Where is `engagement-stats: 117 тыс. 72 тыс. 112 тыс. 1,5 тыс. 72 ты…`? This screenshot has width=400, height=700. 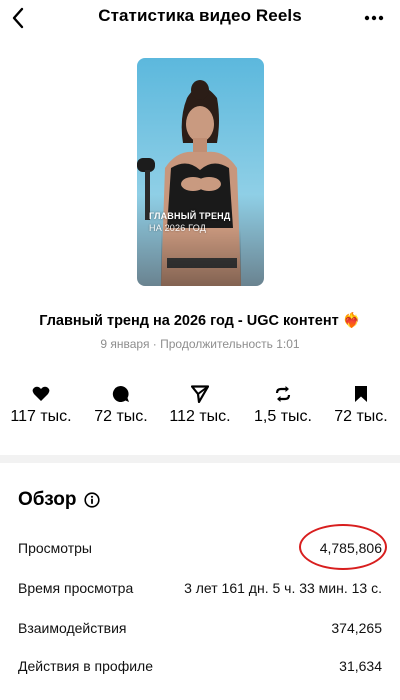
engagement-stats: 117 тыс. 72 тыс. 112 тыс. 1,5 тыс. 72 ты… is located at coordinates (200, 408).